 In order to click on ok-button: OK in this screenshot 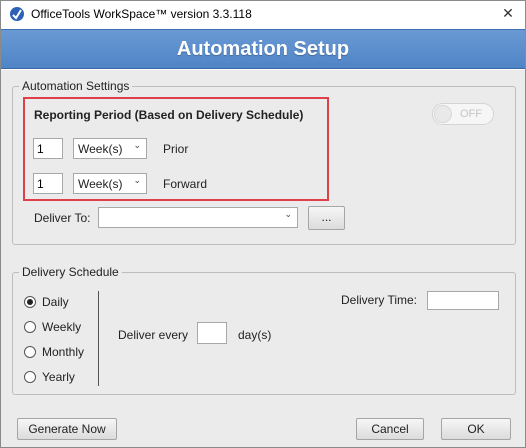, I will do `click(476, 429)`.